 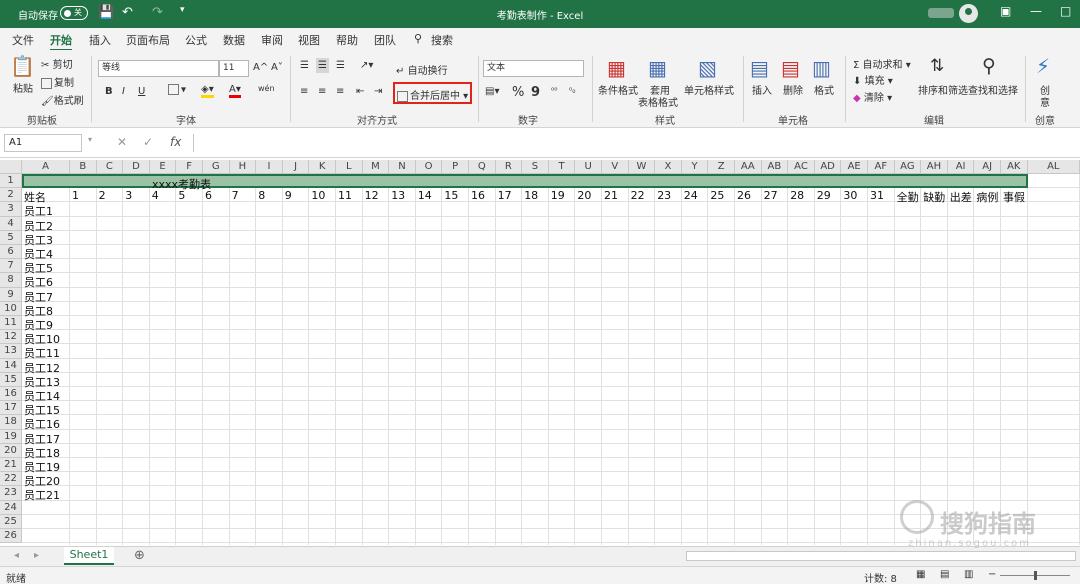 I want to click on sheet-tab-sheet1: Sheet1, so click(x=89, y=556).